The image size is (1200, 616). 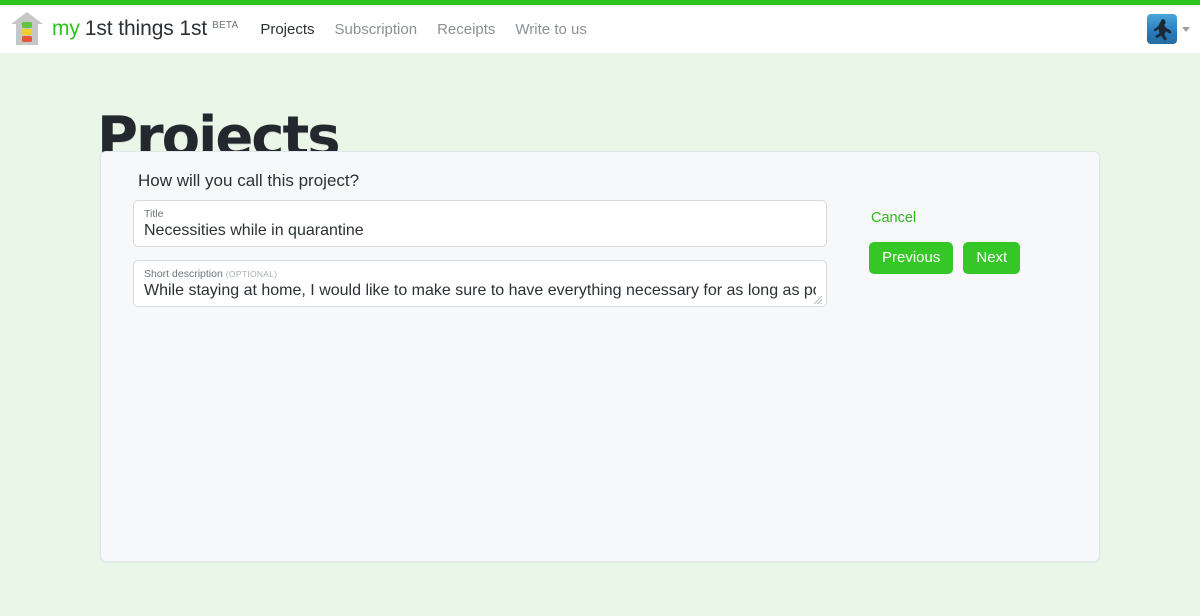 I want to click on cancel-link: Cancel, so click(x=945, y=218).